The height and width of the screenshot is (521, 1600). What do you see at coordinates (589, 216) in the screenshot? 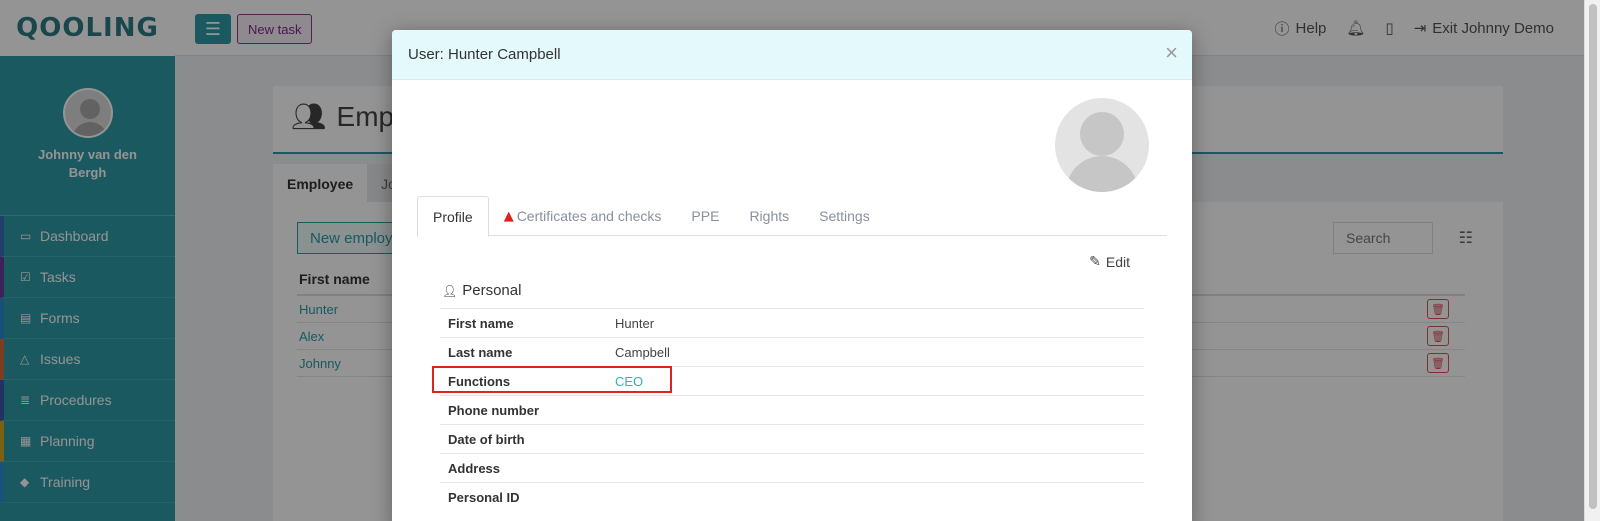
I see `tab-label: Certificates and checks` at bounding box center [589, 216].